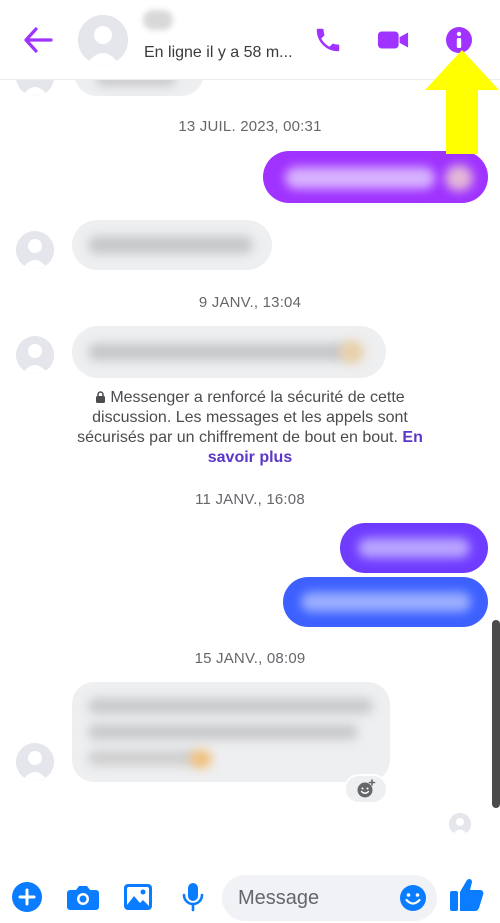 Image resolution: width=500 pixels, height=923 pixels. I want to click on gallery-button, so click(138, 897).